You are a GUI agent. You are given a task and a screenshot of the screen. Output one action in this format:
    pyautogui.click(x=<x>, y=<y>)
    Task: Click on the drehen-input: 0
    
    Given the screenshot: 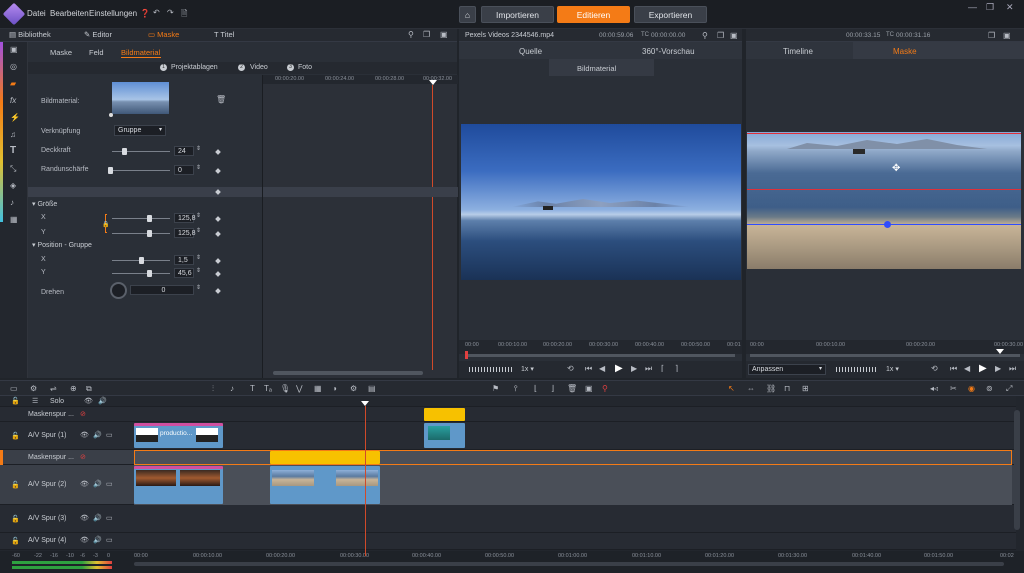 What is the action you would take?
    pyautogui.click(x=162, y=290)
    